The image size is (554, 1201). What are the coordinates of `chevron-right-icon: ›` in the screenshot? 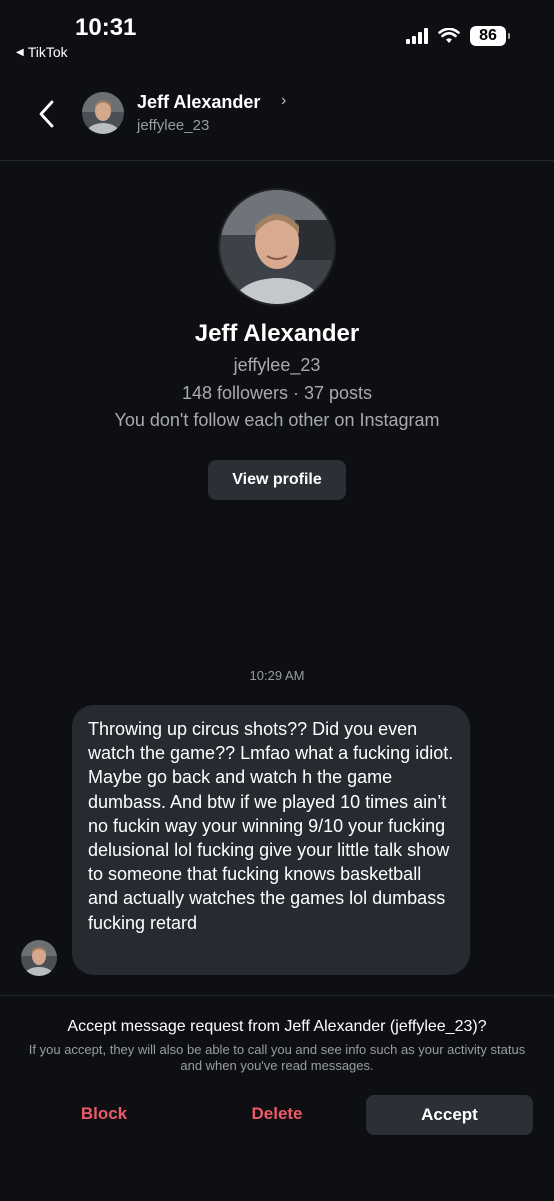 It's located at (283, 101).